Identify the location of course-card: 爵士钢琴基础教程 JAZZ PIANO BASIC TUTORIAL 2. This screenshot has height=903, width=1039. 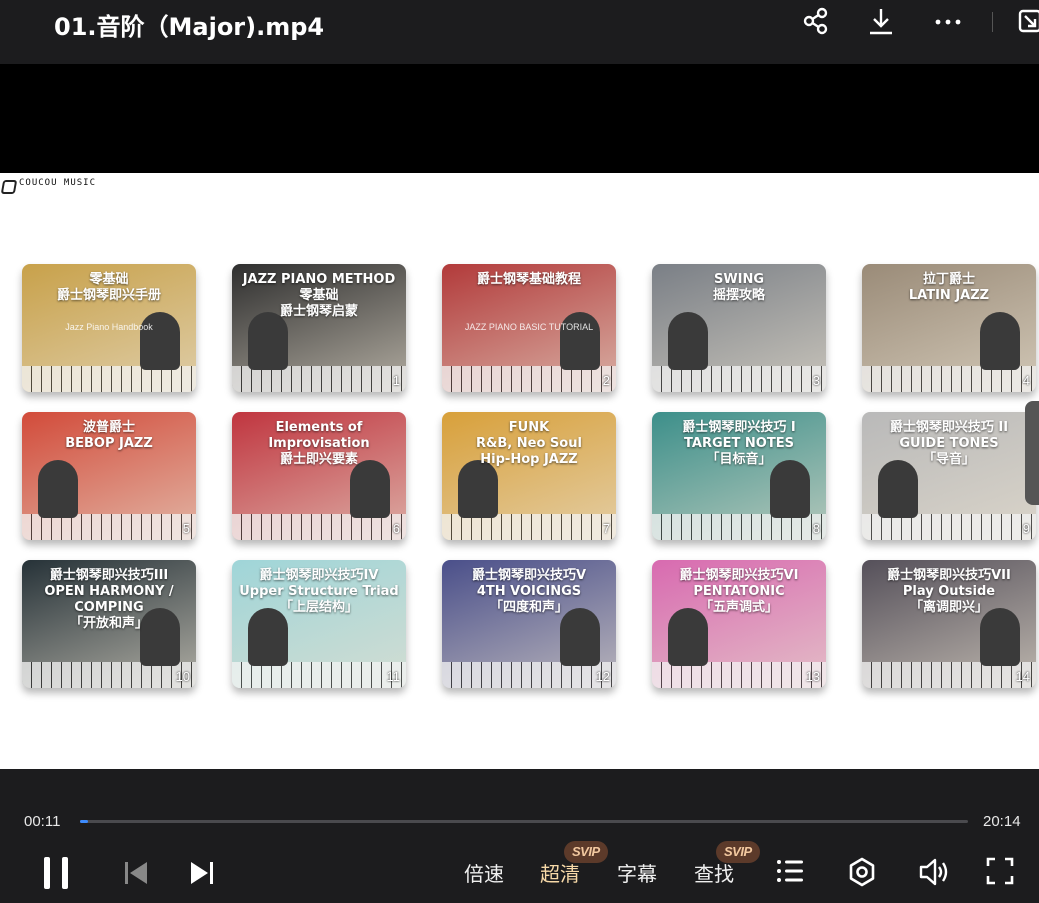
(529, 328).